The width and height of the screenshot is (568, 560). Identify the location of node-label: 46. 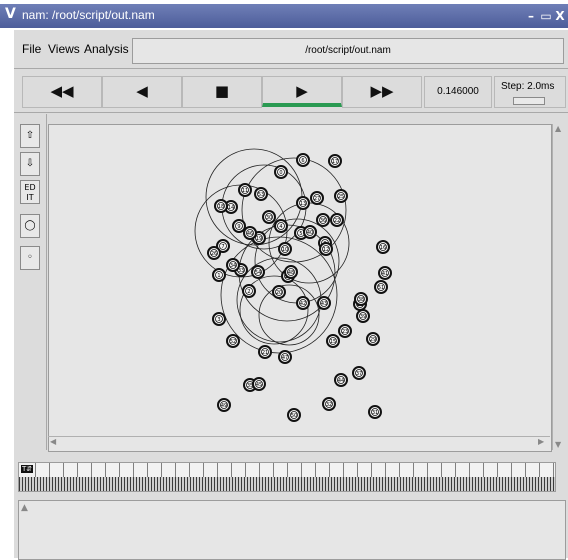
(250, 234).